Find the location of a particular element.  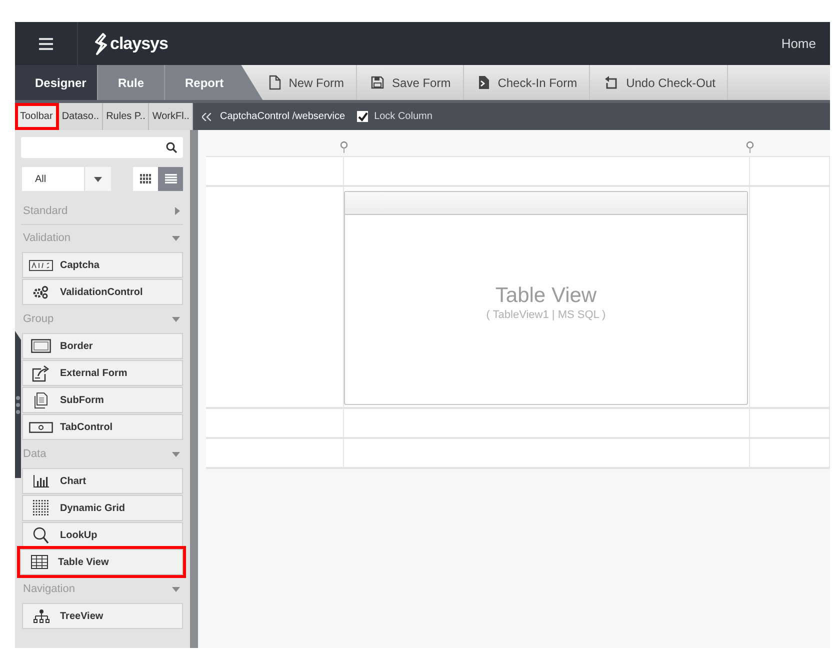

panel-handle is located at coordinates (18, 404).